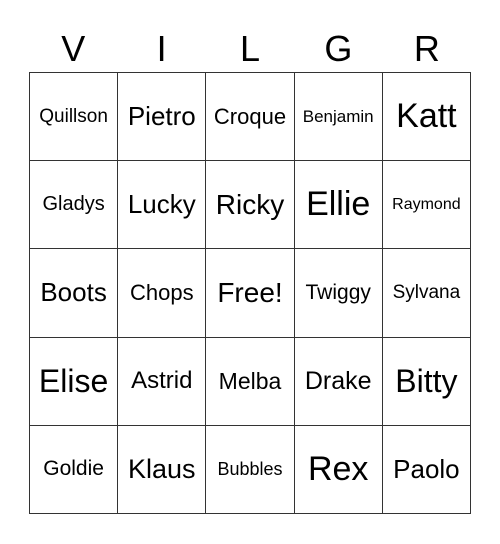 The width and height of the screenshot is (500, 544). Describe the element at coordinates (426, 205) in the screenshot. I see `bingo-cell: Raymond` at that location.